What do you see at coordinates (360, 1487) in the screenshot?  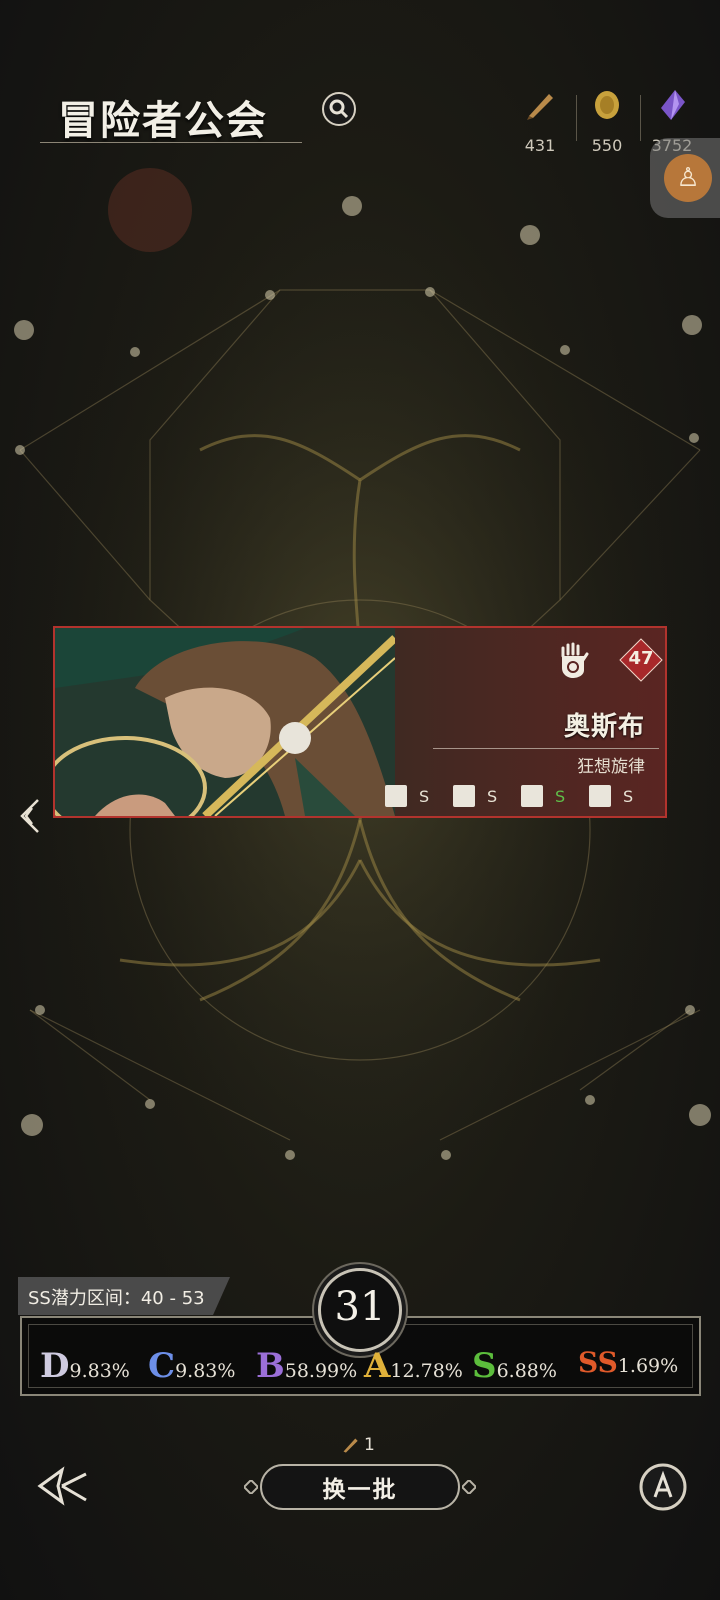 I see `refresh-batch-button: 换一批` at bounding box center [360, 1487].